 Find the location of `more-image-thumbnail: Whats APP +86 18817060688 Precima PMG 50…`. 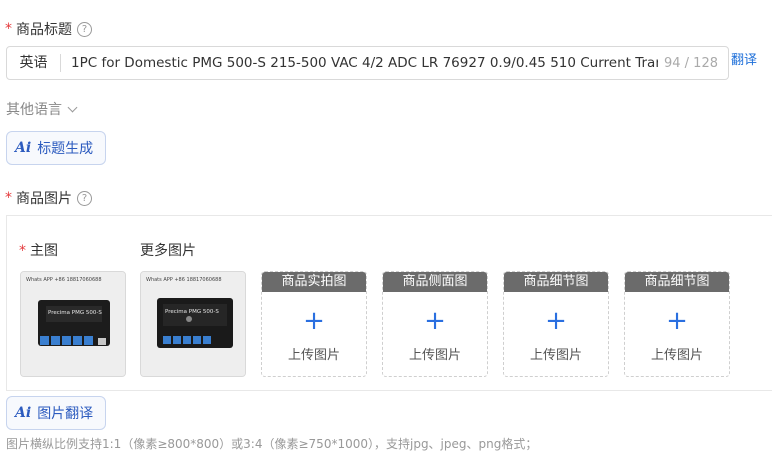

more-image-thumbnail: Whats APP +86 18817060688 Precima PMG 50… is located at coordinates (193, 324).